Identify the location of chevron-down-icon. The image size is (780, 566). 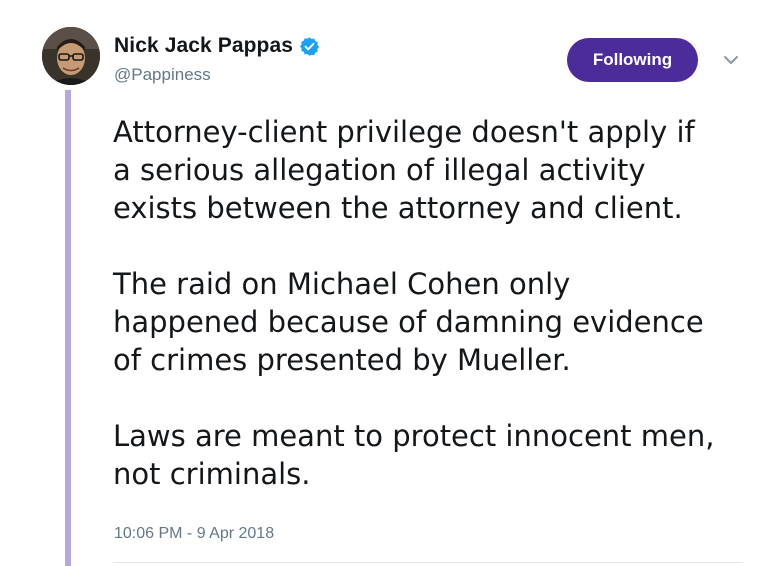
(731, 60).